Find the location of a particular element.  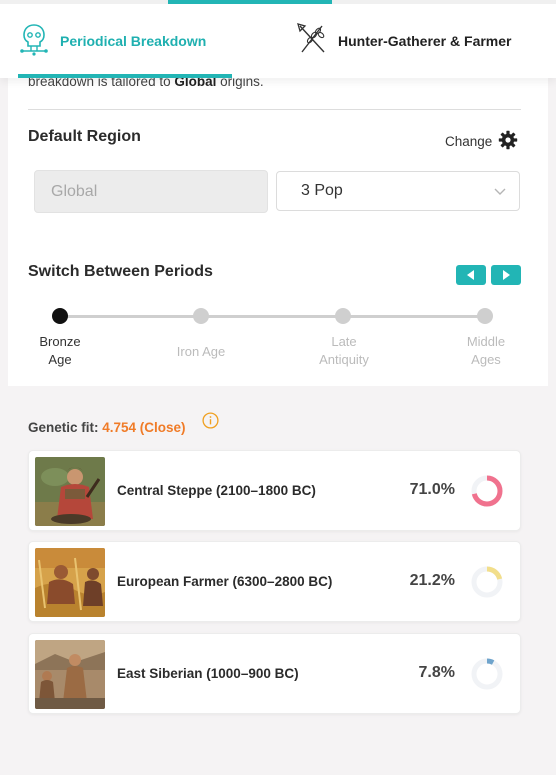

tab-label: Hunter-Gatherer & Farmer is located at coordinates (425, 41).